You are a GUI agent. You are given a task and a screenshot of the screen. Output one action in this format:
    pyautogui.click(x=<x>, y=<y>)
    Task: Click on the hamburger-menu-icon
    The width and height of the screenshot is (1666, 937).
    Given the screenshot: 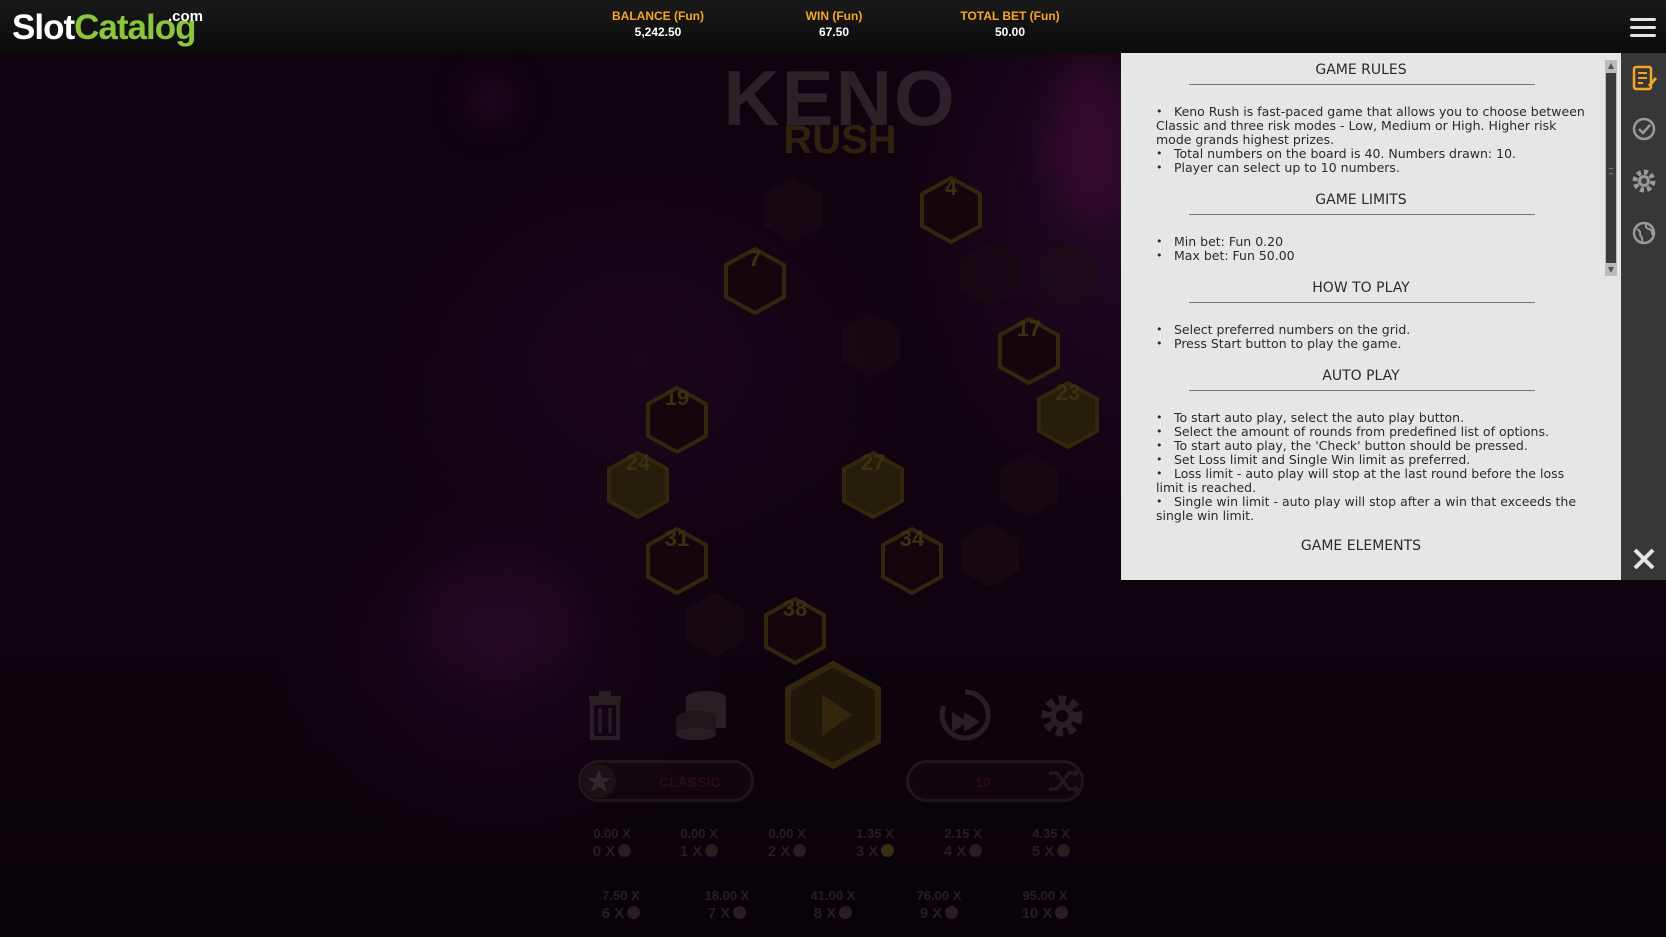 What is the action you would take?
    pyautogui.click(x=1643, y=29)
    